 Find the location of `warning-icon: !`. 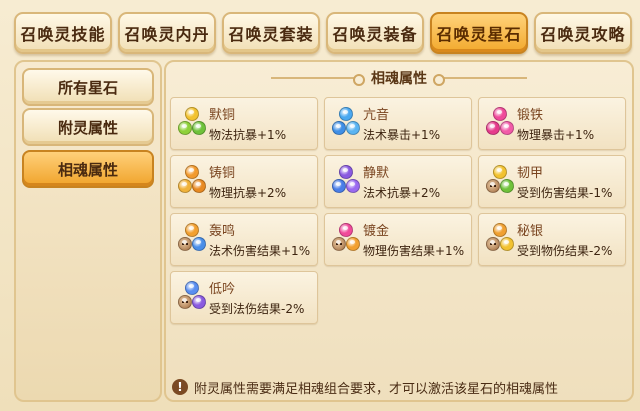

warning-icon: ! is located at coordinates (180, 387).